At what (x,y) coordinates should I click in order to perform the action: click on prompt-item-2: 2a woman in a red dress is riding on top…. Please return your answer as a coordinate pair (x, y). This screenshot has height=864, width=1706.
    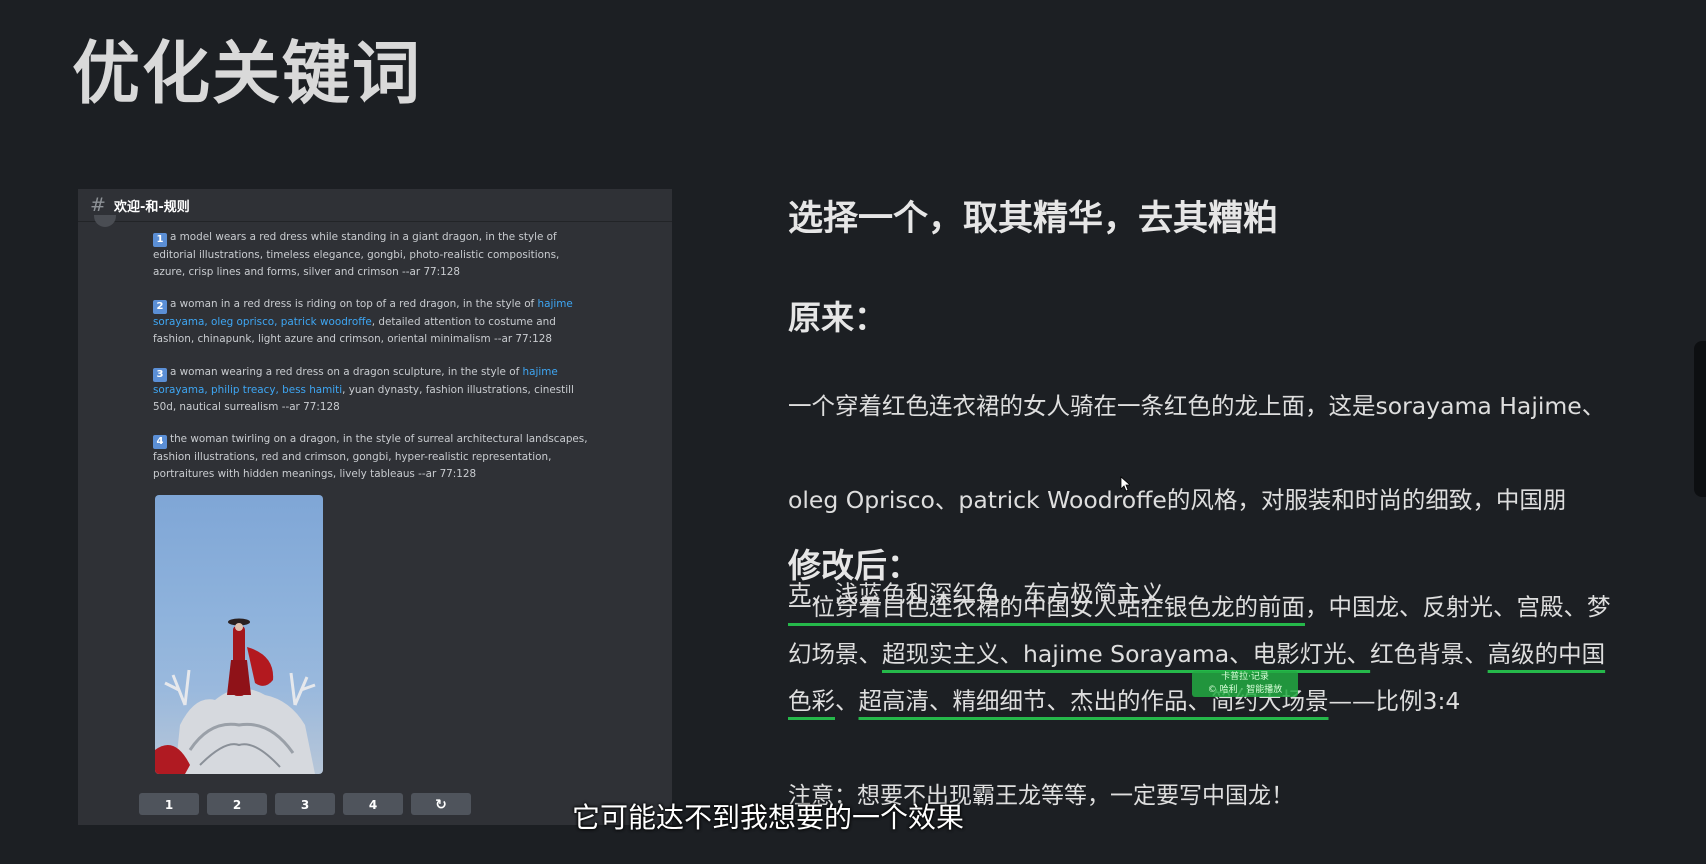
    Looking at the image, I should click on (373, 321).